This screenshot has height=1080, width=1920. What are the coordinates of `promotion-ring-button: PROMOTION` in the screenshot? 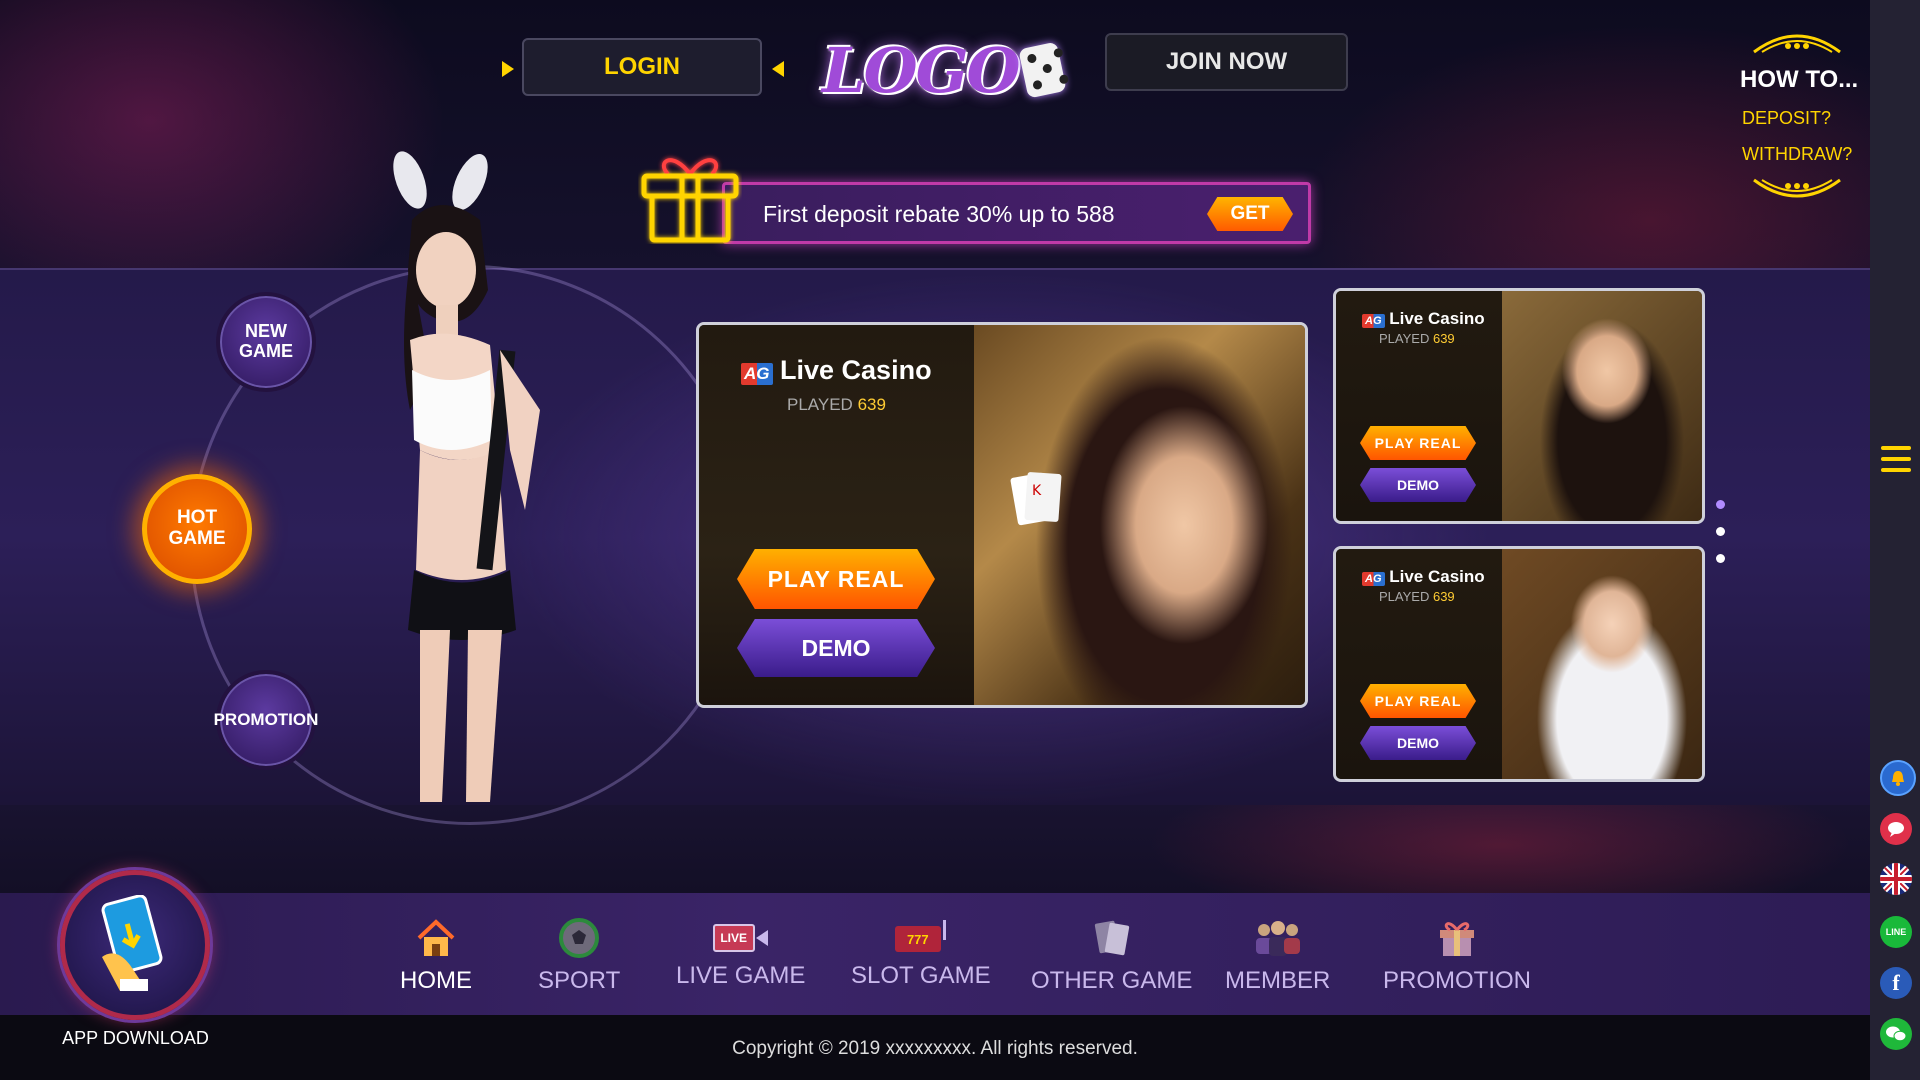 It's located at (266, 720).